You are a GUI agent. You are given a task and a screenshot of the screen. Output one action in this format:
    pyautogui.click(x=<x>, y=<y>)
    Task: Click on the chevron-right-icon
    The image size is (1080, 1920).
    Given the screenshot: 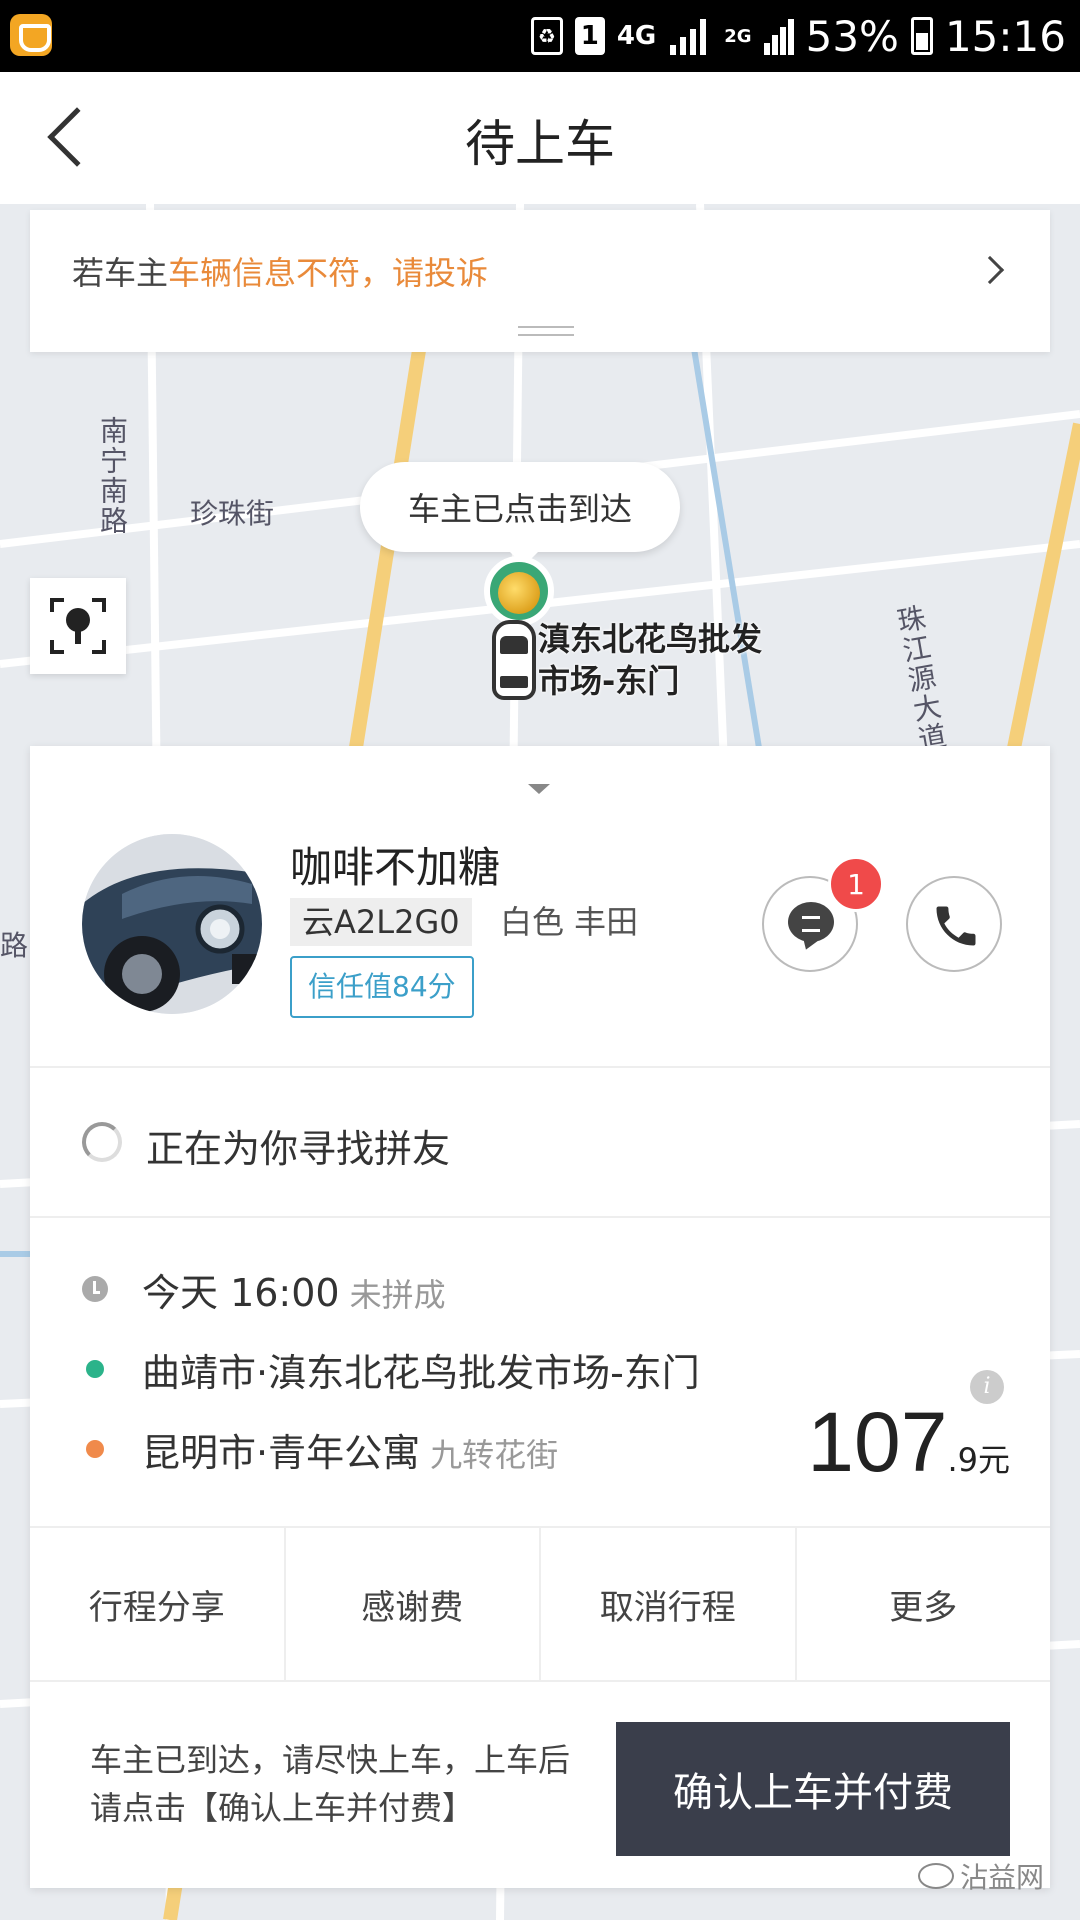 What is the action you would take?
    pyautogui.click(x=990, y=270)
    